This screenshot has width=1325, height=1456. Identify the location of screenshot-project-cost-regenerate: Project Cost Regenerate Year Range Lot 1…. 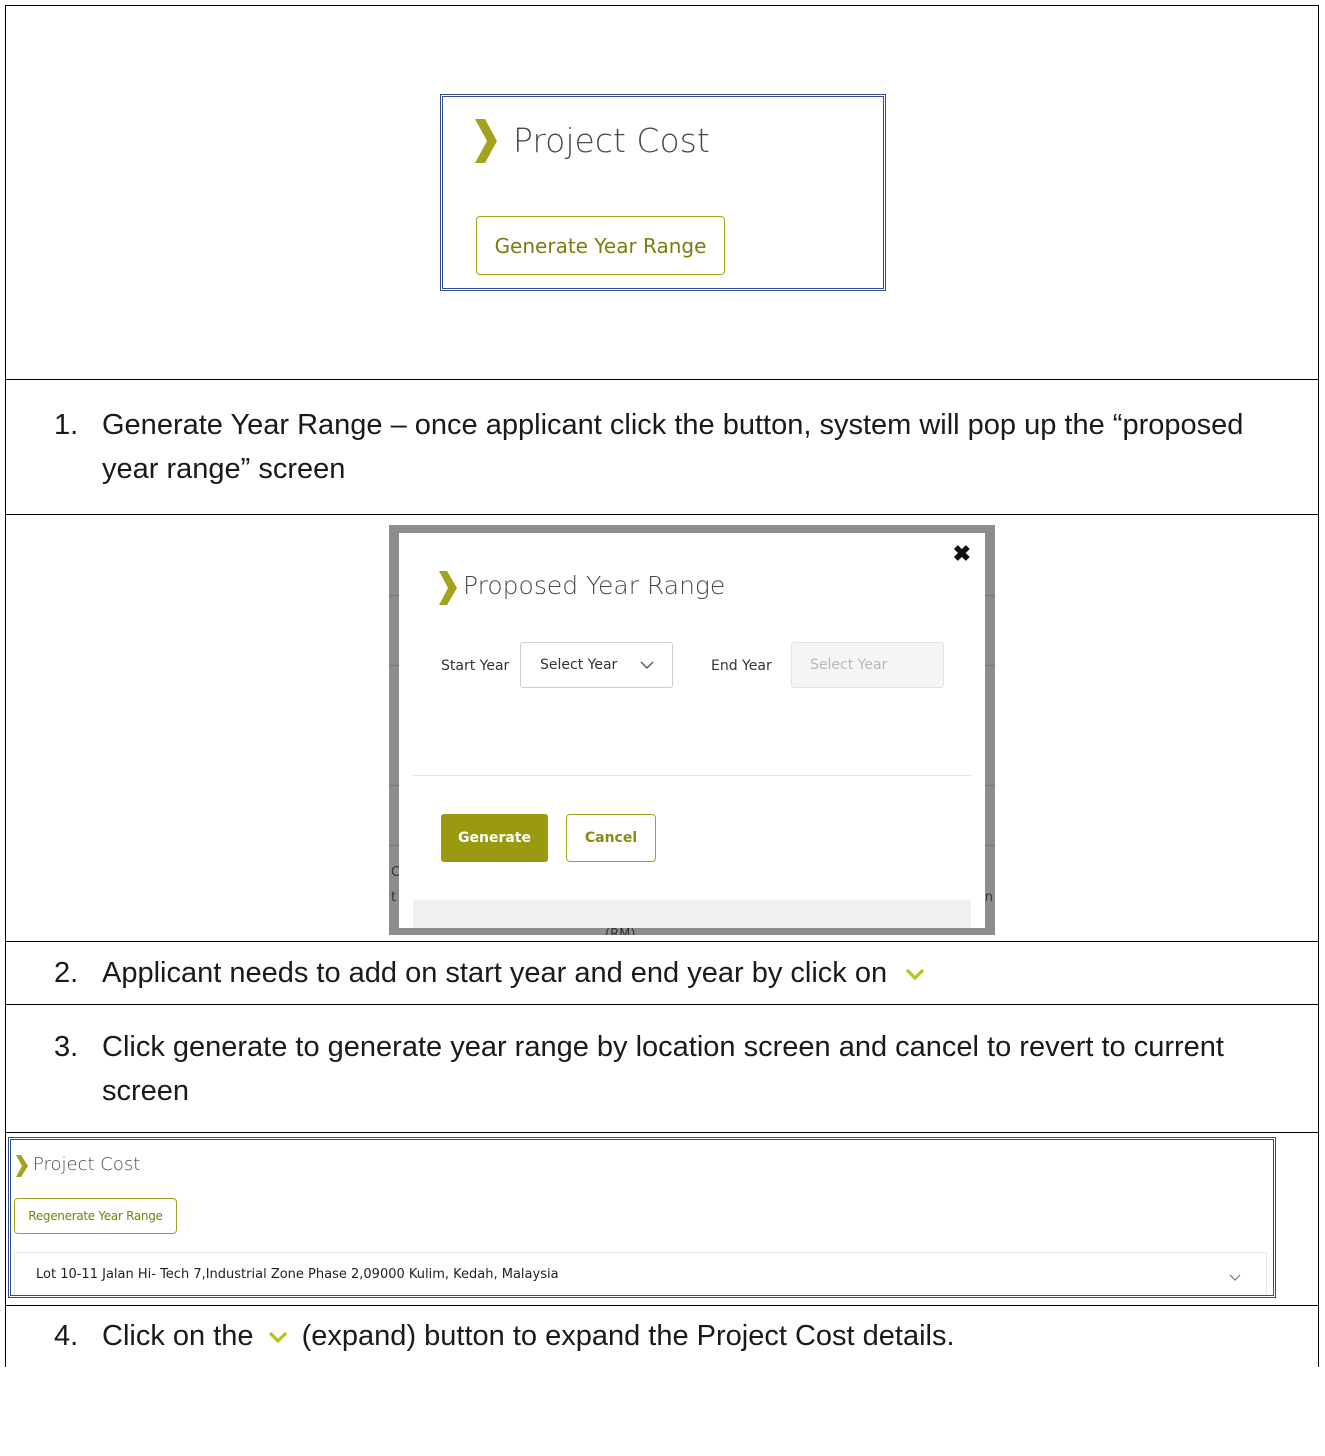
(642, 1217).